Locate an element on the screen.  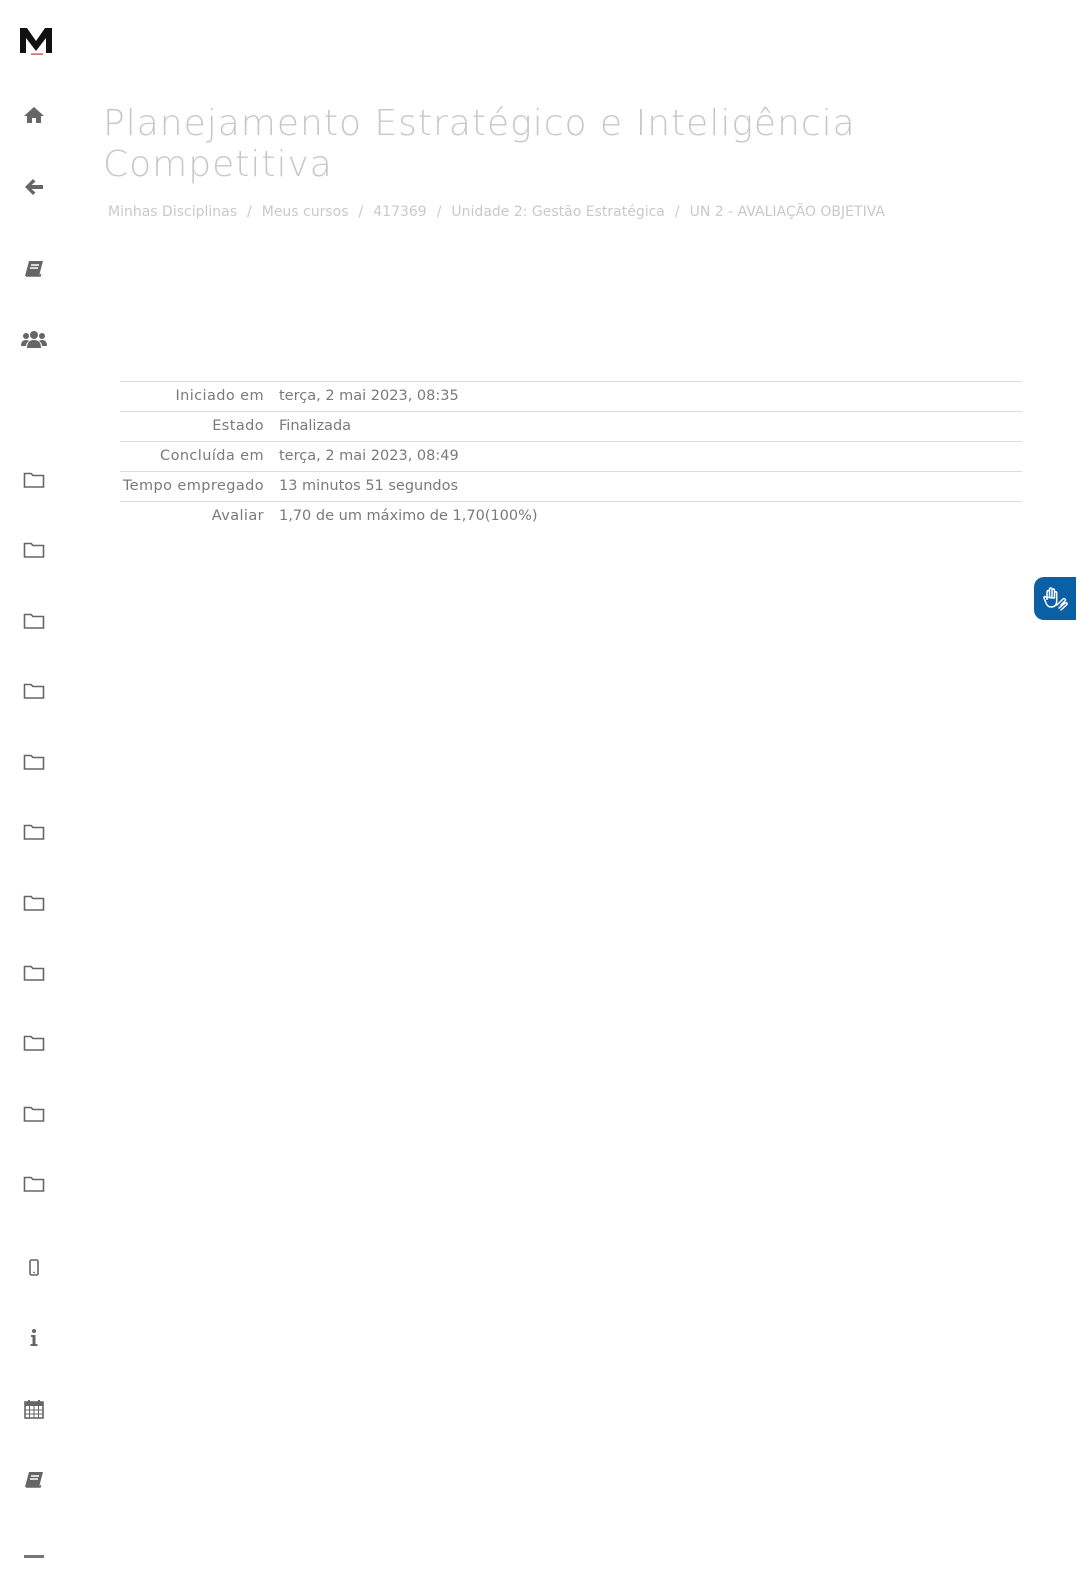
calendar-icon is located at coordinates (34, 1409).